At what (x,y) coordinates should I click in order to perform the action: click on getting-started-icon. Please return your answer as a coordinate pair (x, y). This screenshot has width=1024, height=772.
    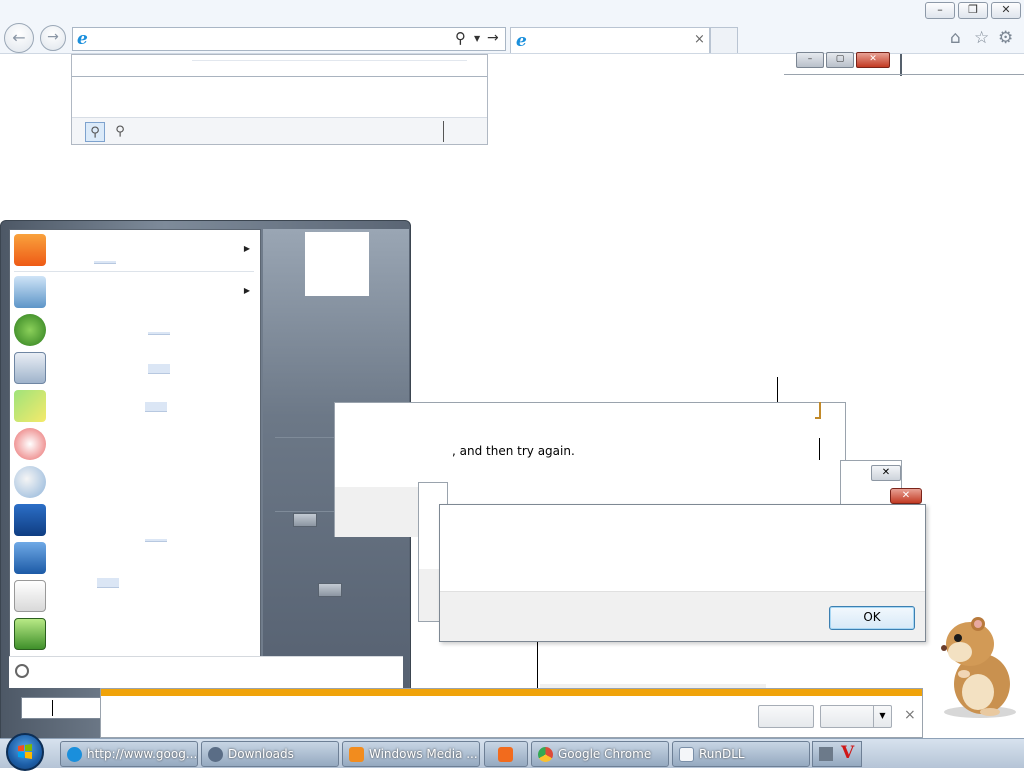
    Looking at the image, I should click on (30, 292).